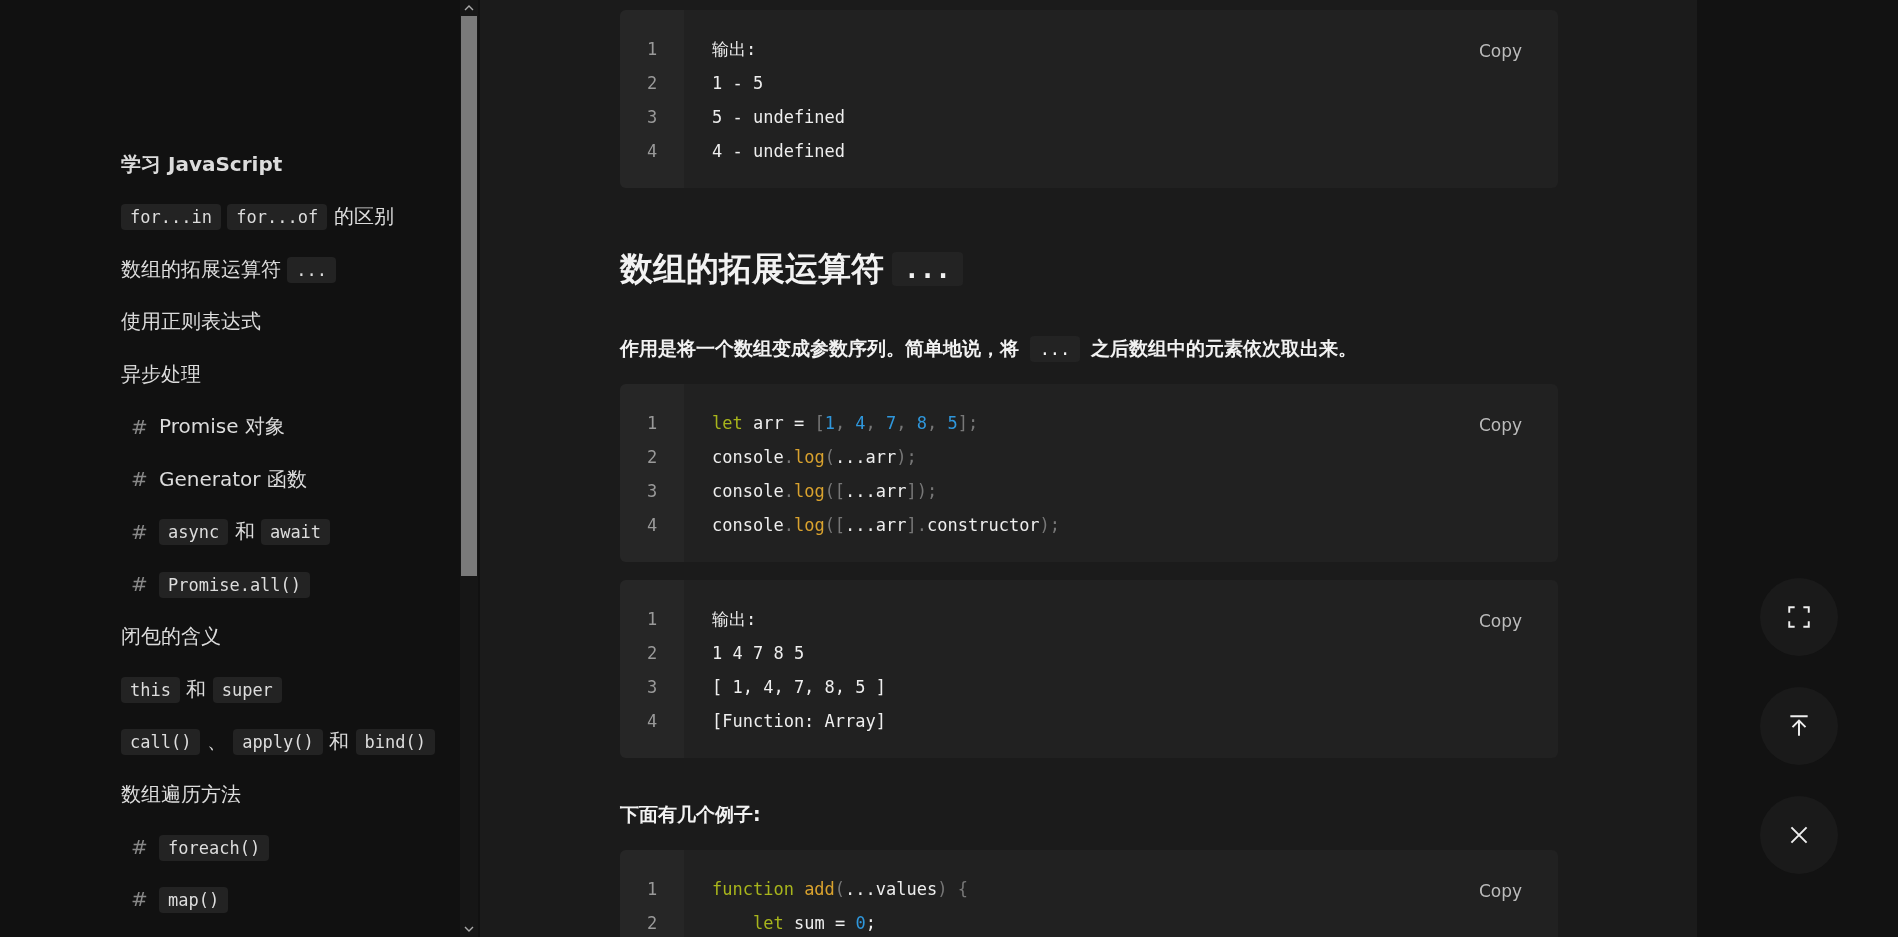  I want to click on toc-link: 使用正则表达式, so click(191, 322).